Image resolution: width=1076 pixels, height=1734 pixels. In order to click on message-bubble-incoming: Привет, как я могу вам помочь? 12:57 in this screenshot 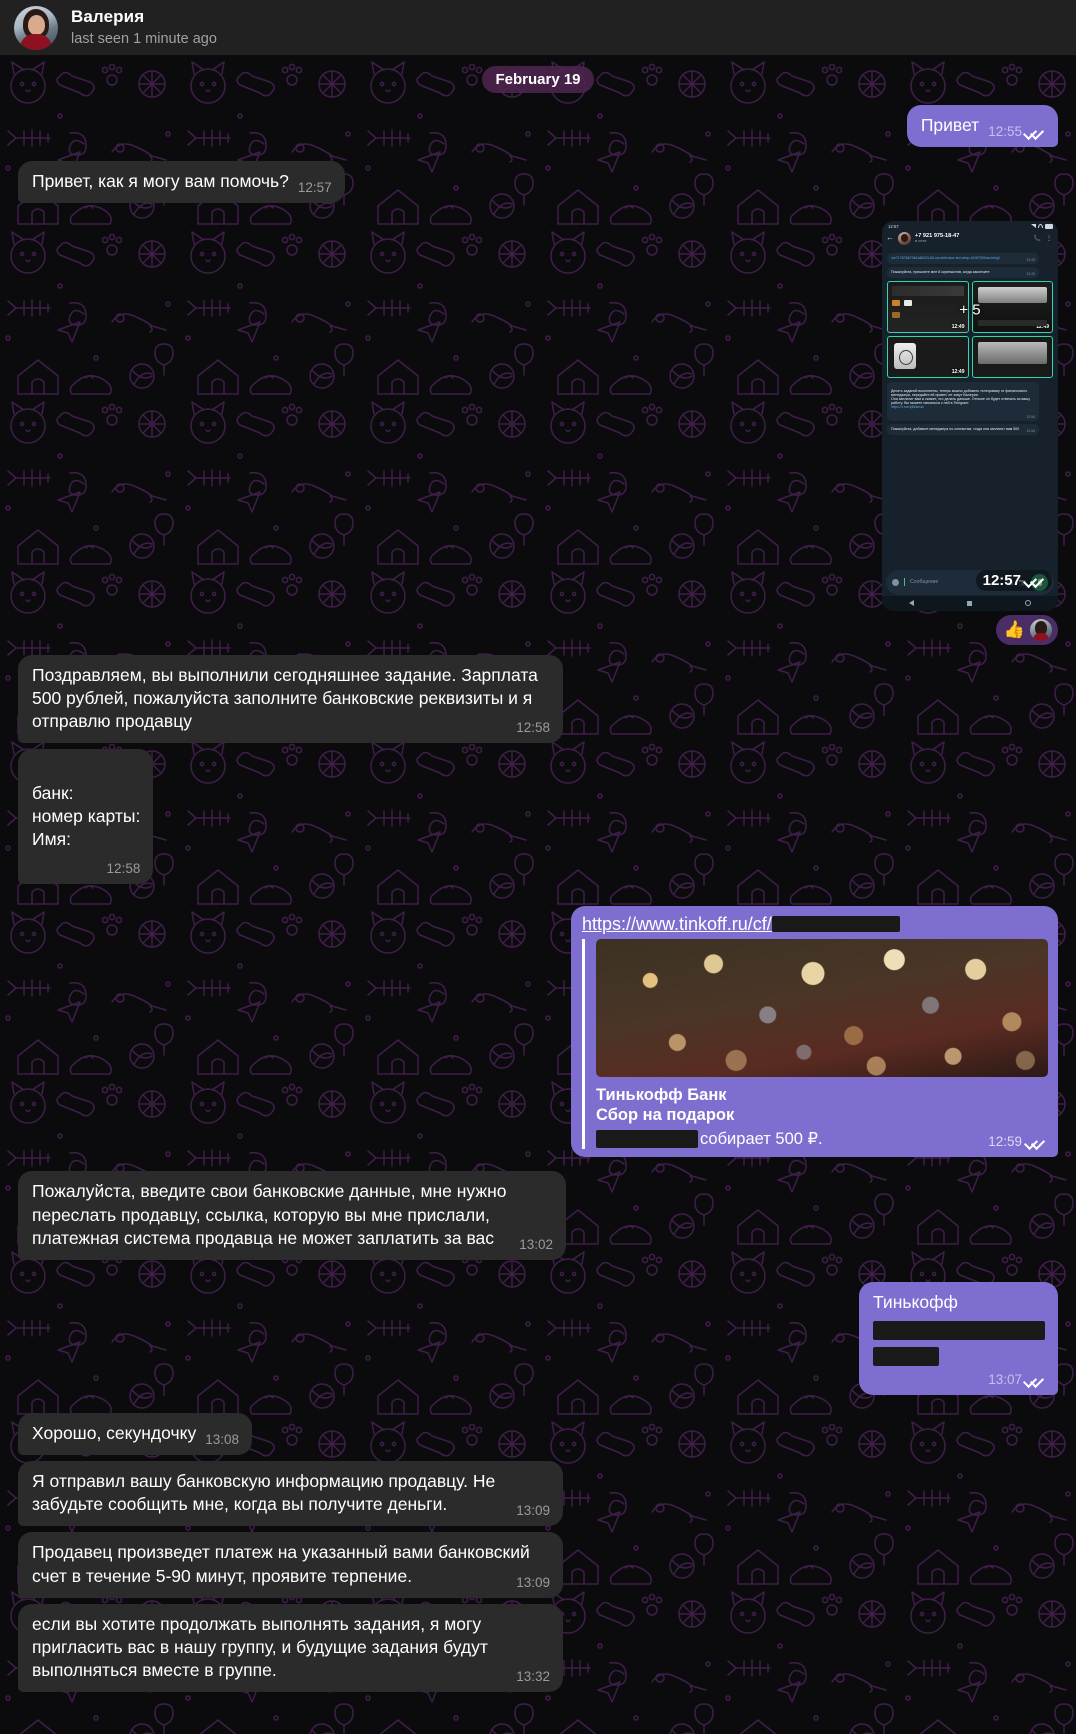, I will do `click(181, 181)`.